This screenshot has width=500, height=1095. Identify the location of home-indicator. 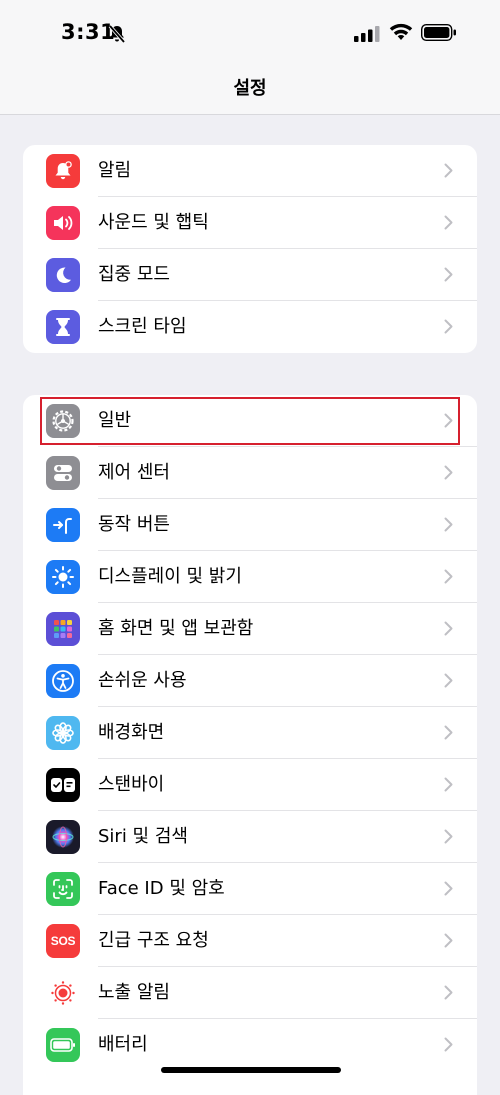
(251, 1070).